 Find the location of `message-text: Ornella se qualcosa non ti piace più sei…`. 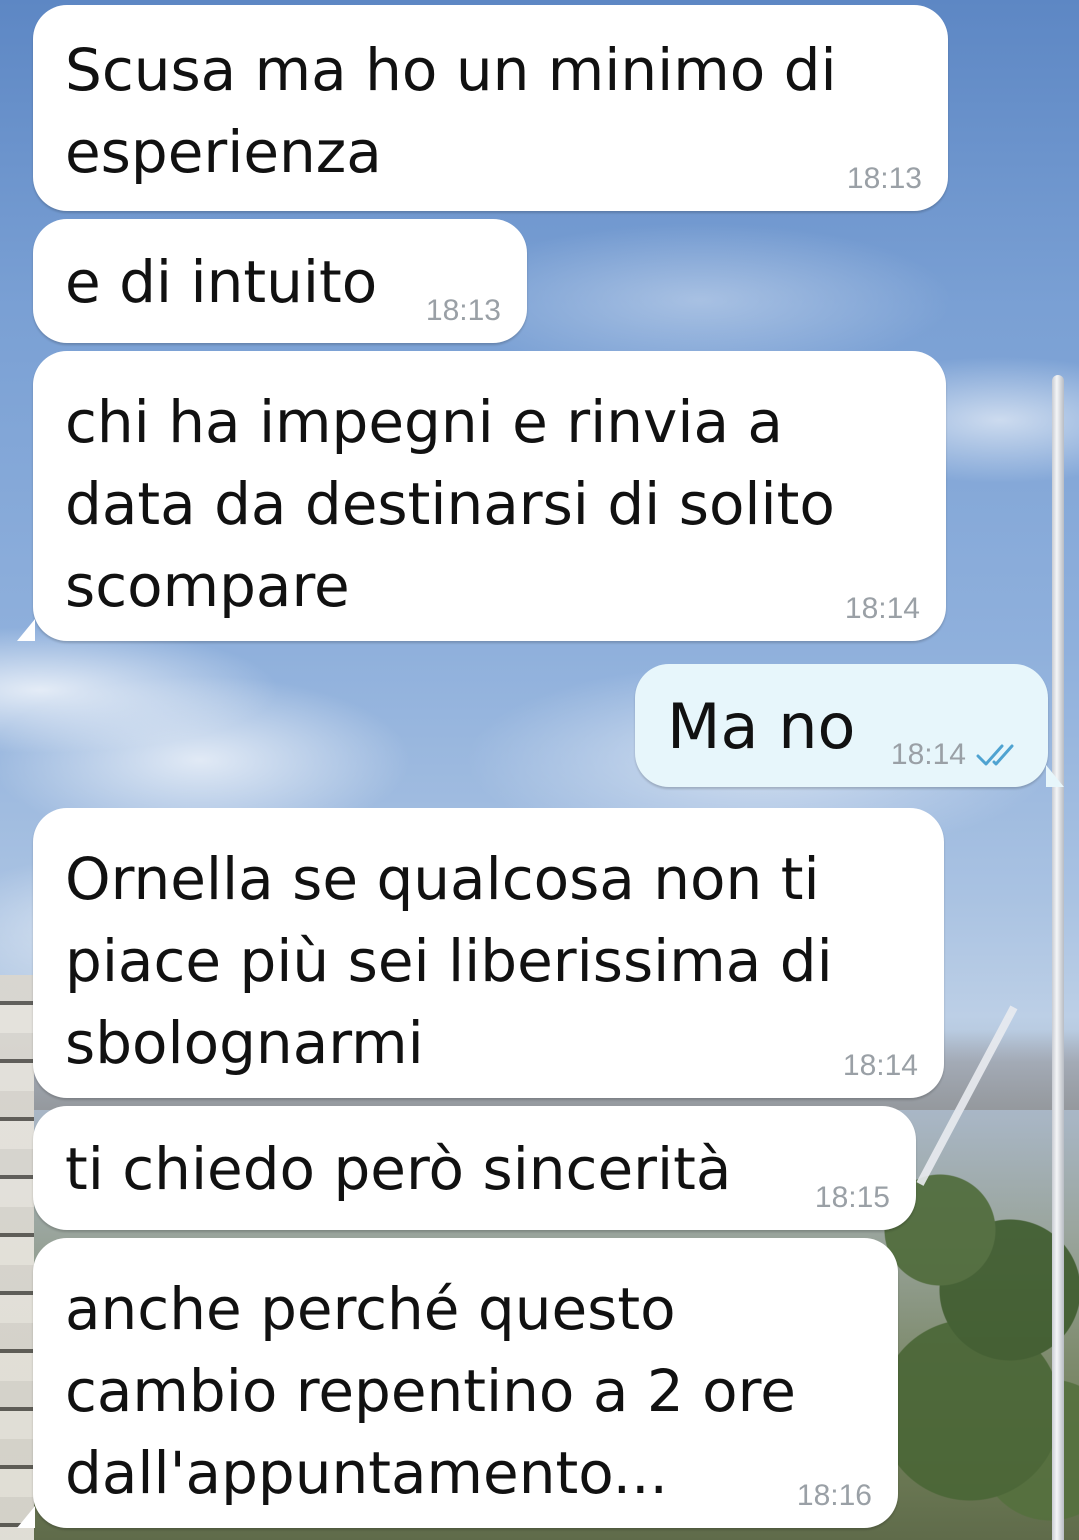

message-text: Ornella se qualcosa non ti piace più sei… is located at coordinates (449, 961).